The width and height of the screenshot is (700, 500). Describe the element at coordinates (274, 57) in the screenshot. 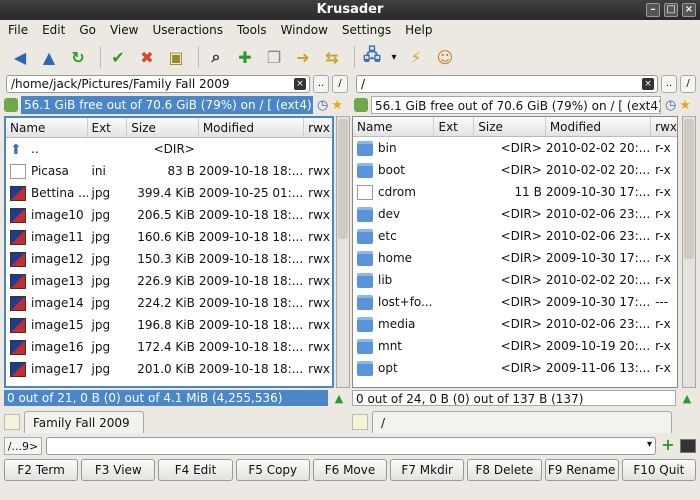

I see `copy-files-icon: ❐` at that location.